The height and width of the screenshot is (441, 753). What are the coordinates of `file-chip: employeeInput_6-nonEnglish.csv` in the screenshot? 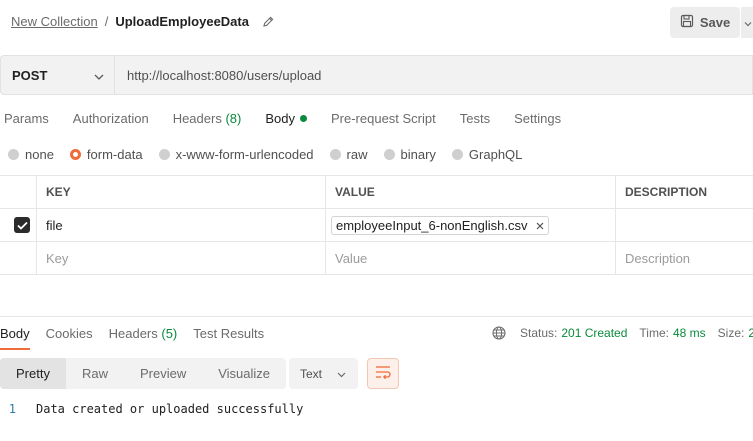 It's located at (440, 225).